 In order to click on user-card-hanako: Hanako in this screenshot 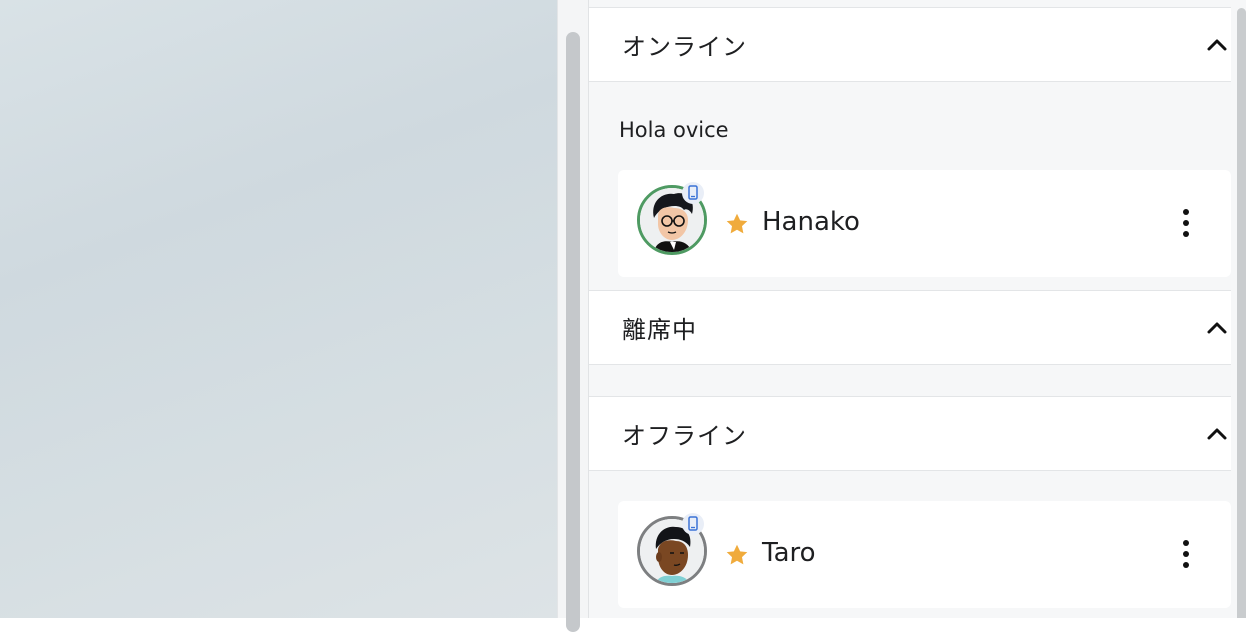, I will do `click(924, 223)`.